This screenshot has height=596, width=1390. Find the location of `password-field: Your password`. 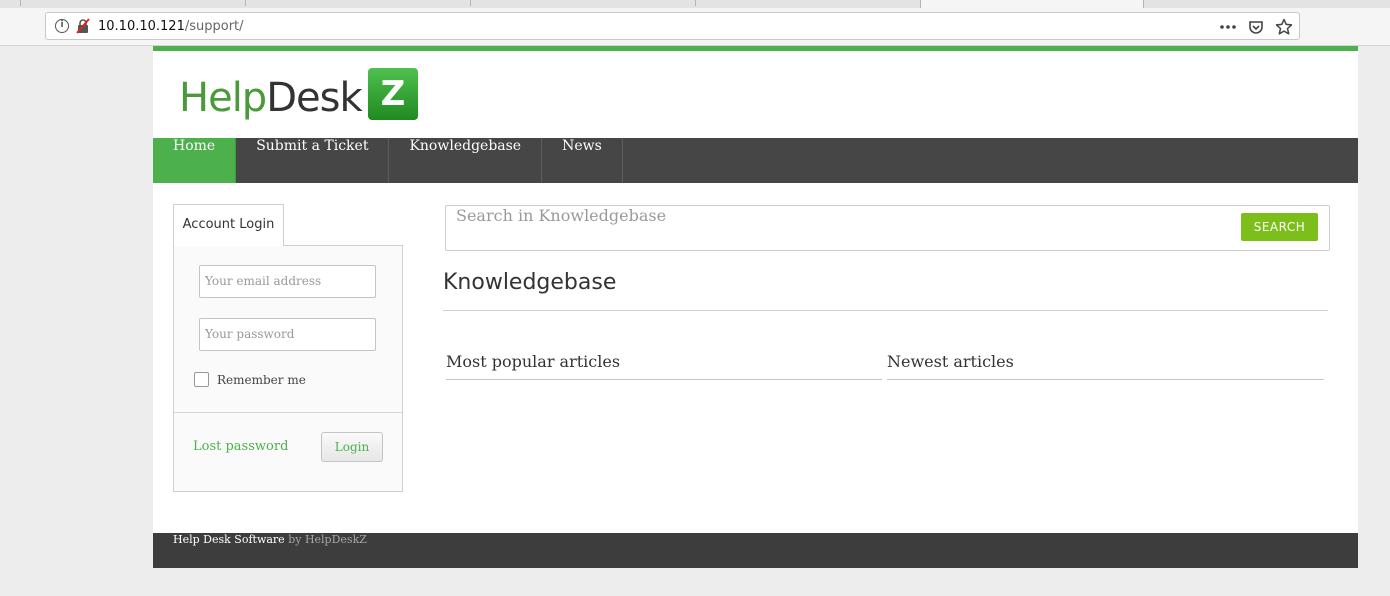

password-field: Your password is located at coordinates (287, 334).